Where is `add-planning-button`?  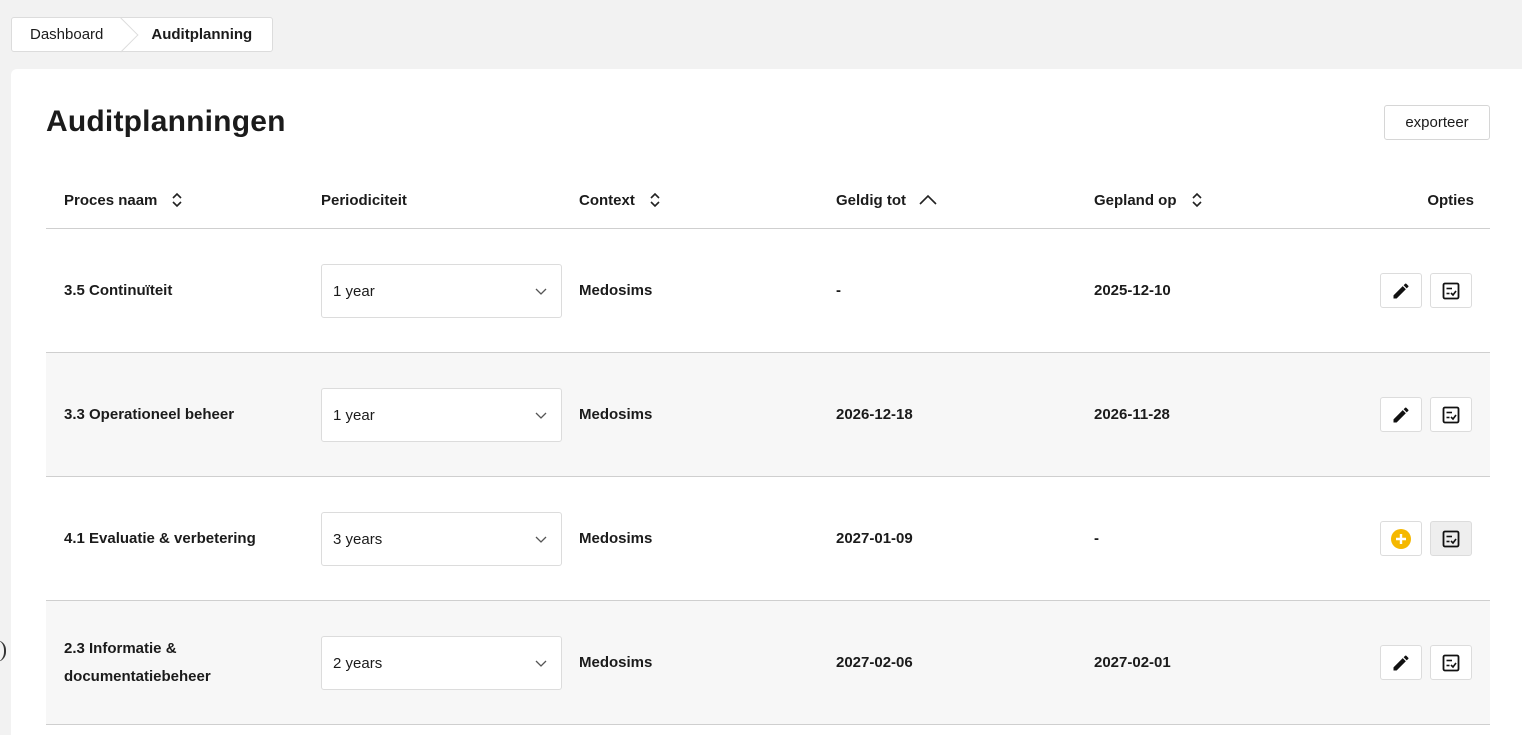
add-planning-button is located at coordinates (1401, 538).